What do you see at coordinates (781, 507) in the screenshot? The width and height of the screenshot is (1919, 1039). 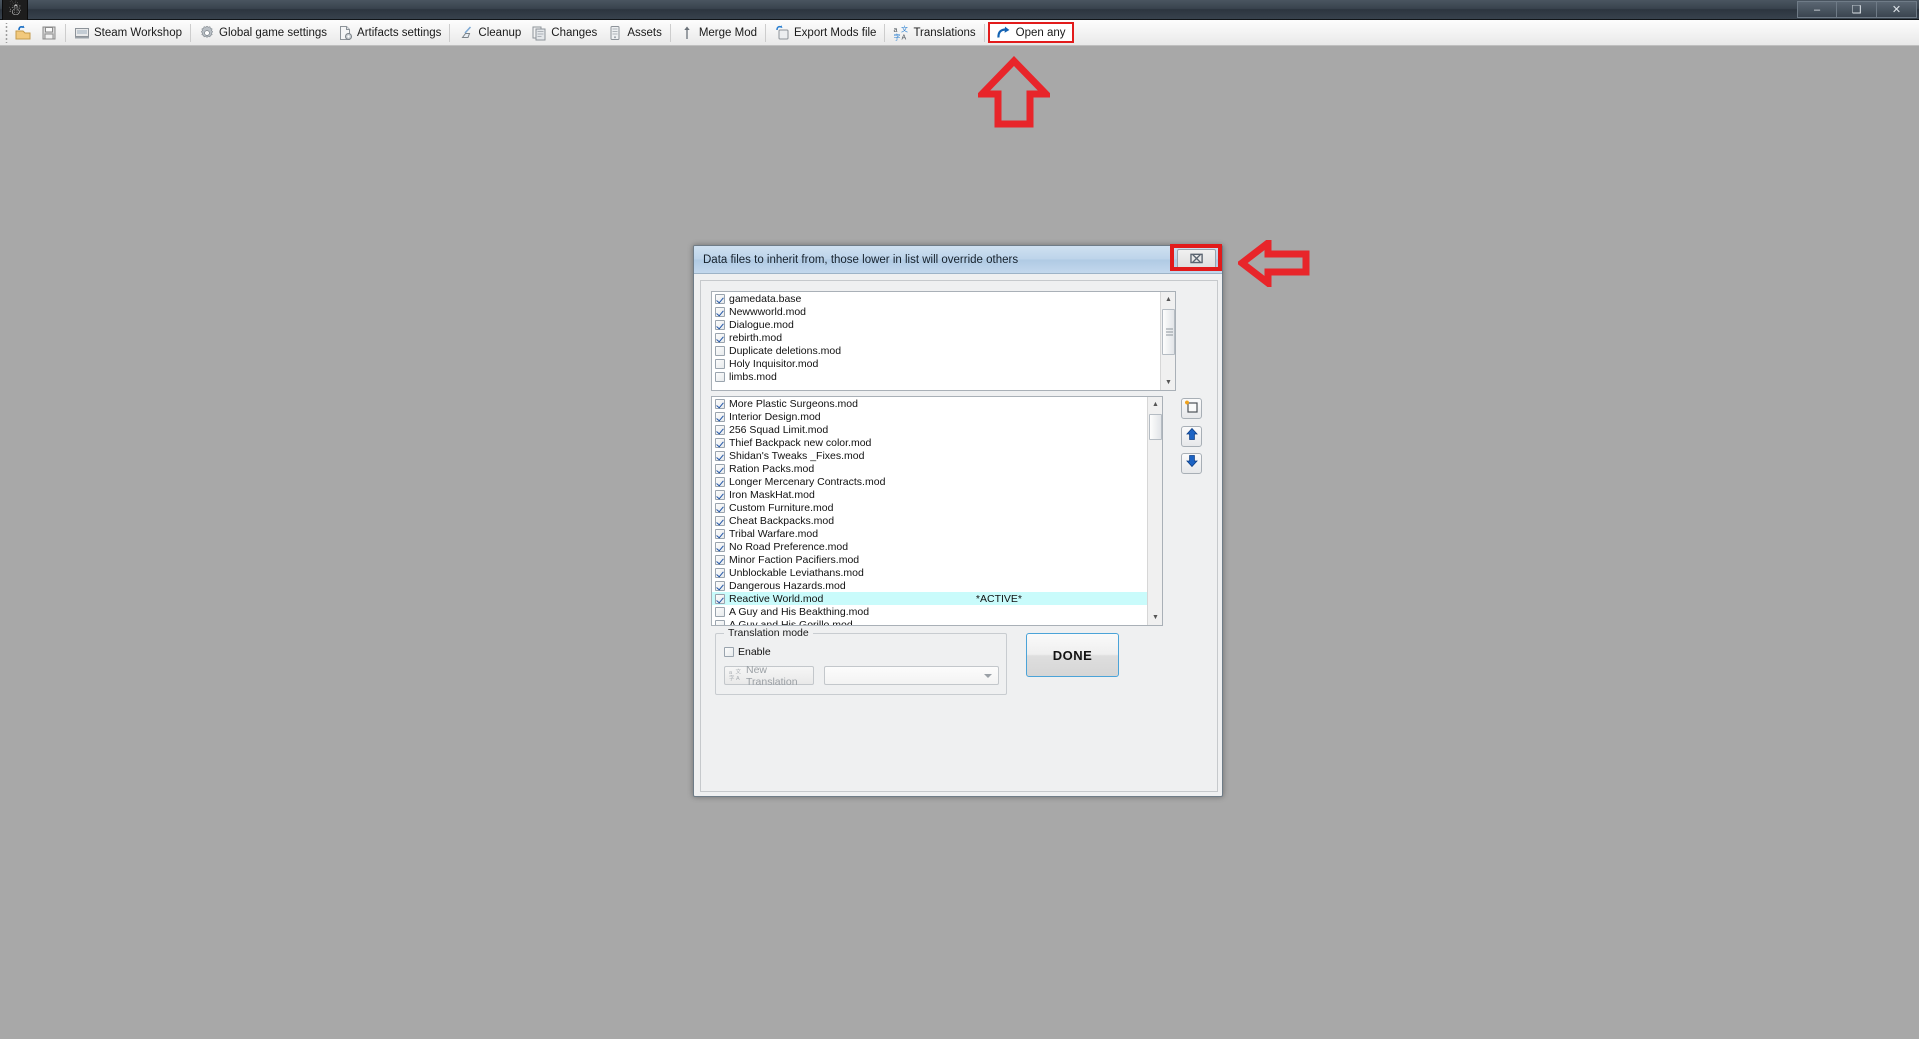 I see `list-item-label: Custom Furniture.mod` at bounding box center [781, 507].